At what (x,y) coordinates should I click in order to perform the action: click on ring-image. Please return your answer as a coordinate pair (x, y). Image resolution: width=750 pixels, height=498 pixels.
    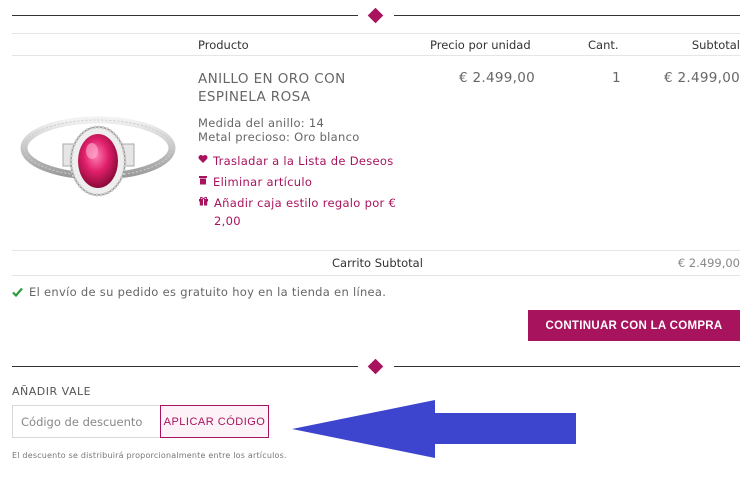
    Looking at the image, I should click on (98, 160).